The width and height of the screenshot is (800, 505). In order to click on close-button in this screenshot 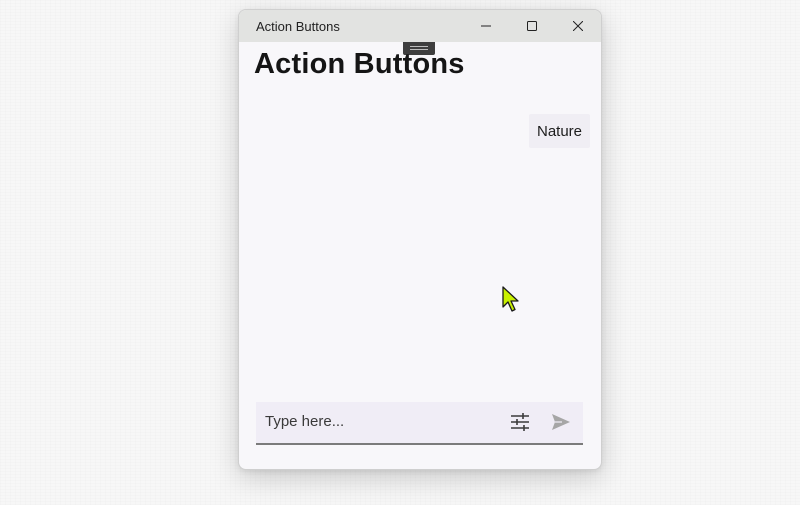, I will do `click(578, 26)`.